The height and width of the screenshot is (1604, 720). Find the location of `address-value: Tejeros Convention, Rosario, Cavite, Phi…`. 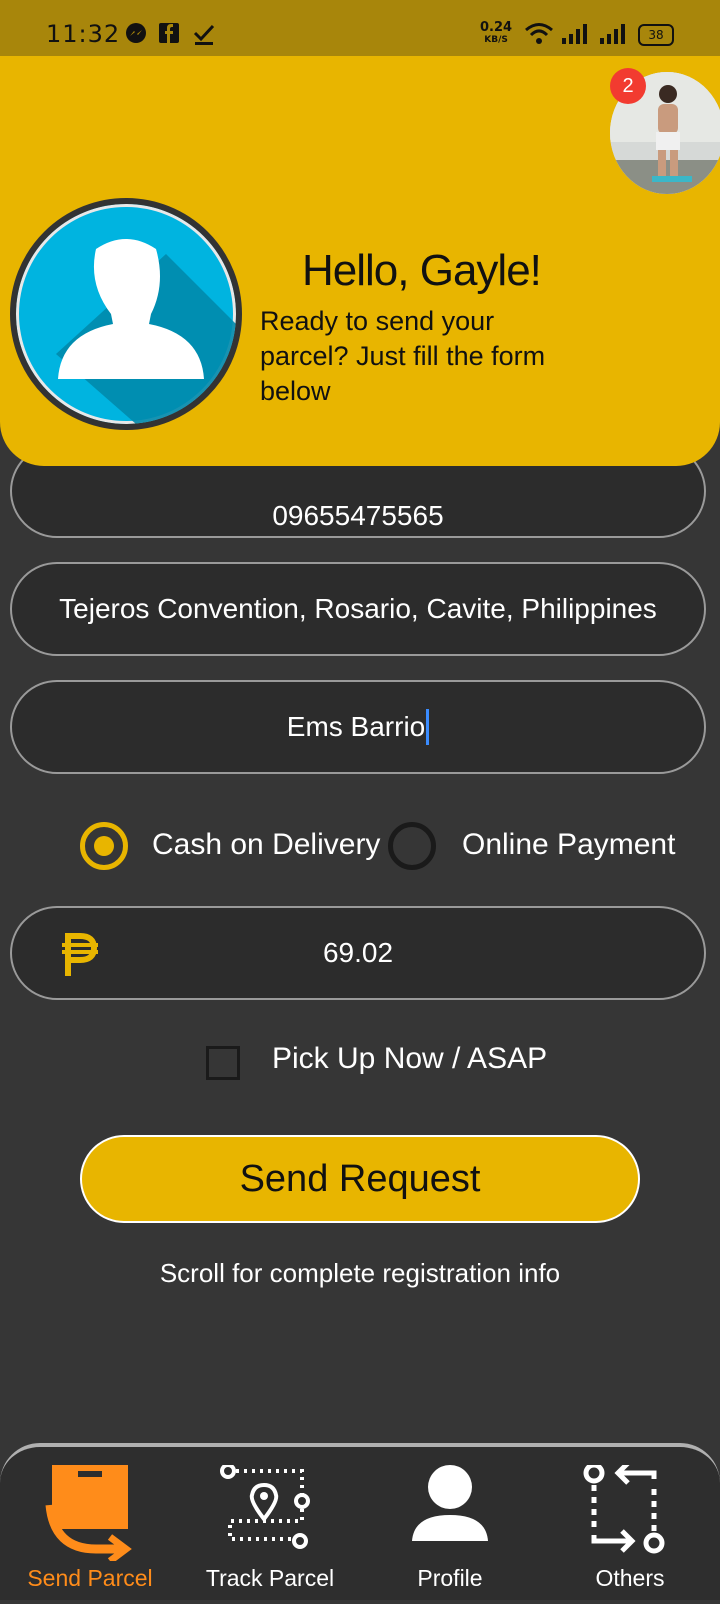

address-value: Tejeros Convention, Rosario, Cavite, Phi… is located at coordinates (358, 608).